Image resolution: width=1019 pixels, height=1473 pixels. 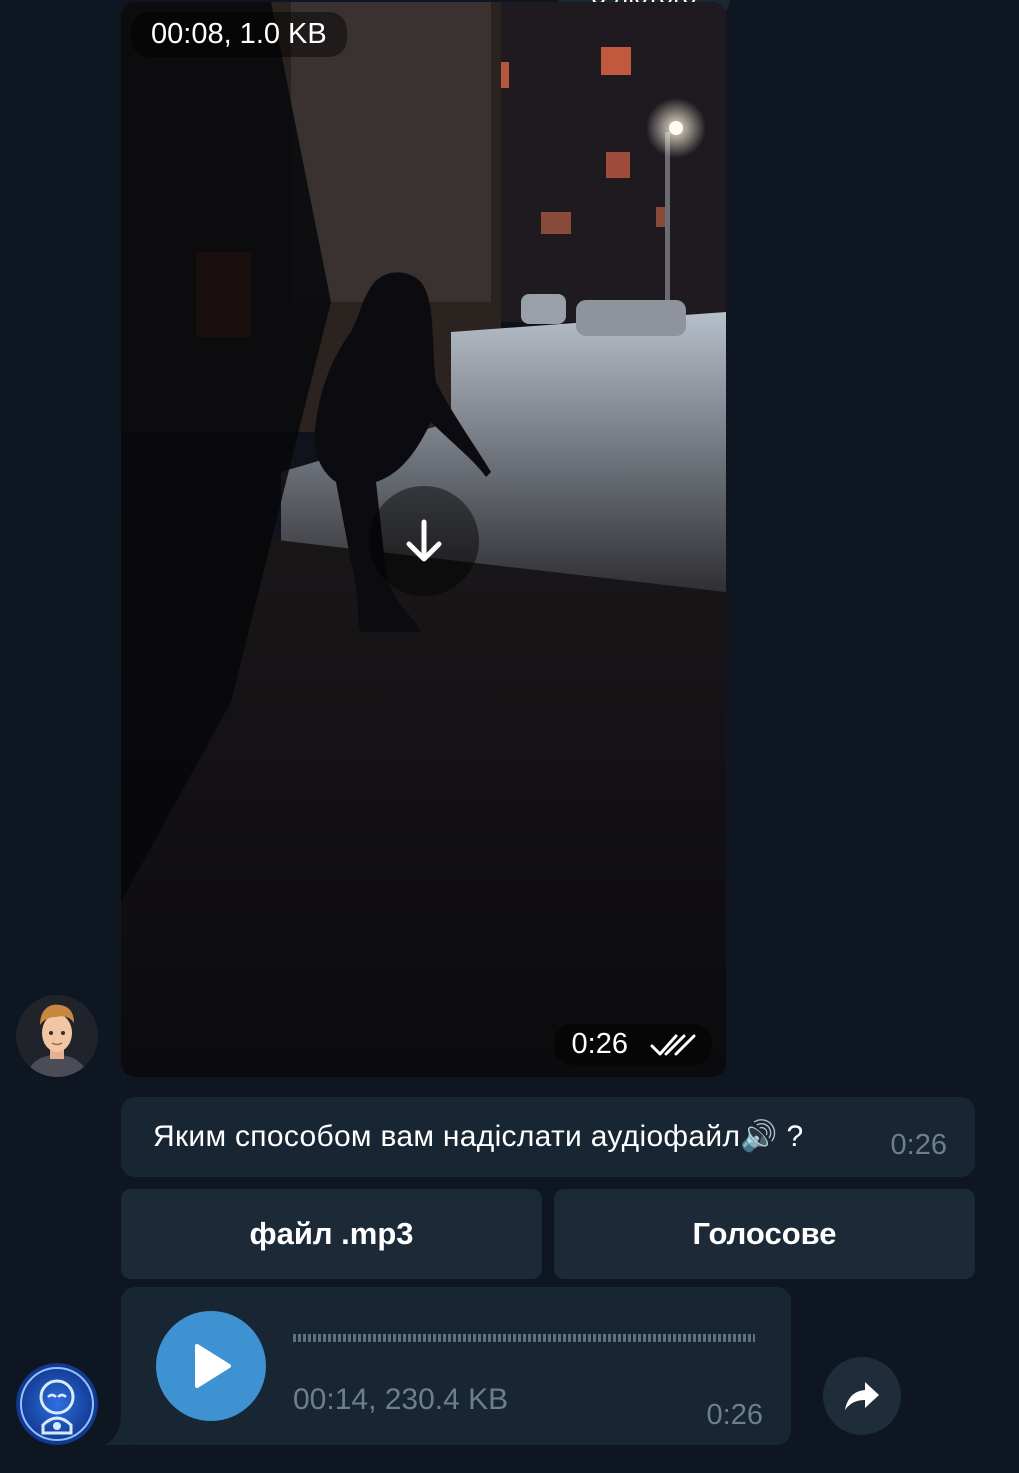 I want to click on video-time-badge: 0:26, so click(x=632, y=1044).